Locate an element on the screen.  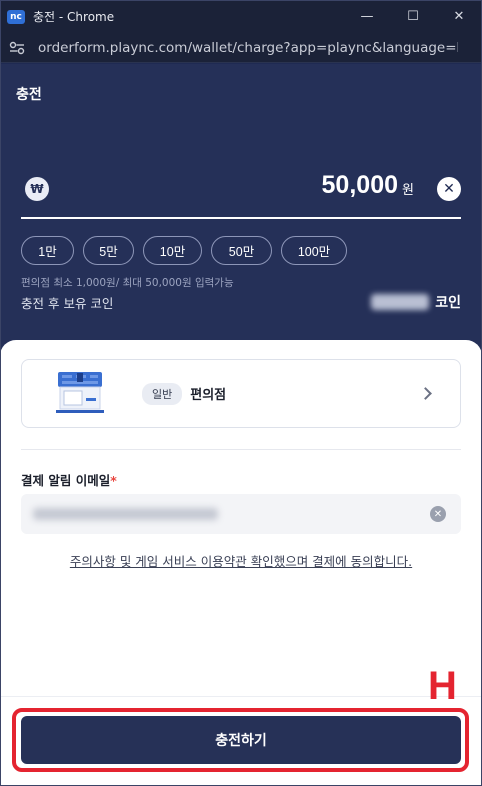
clear-email-icon: ✕ is located at coordinates (438, 514).